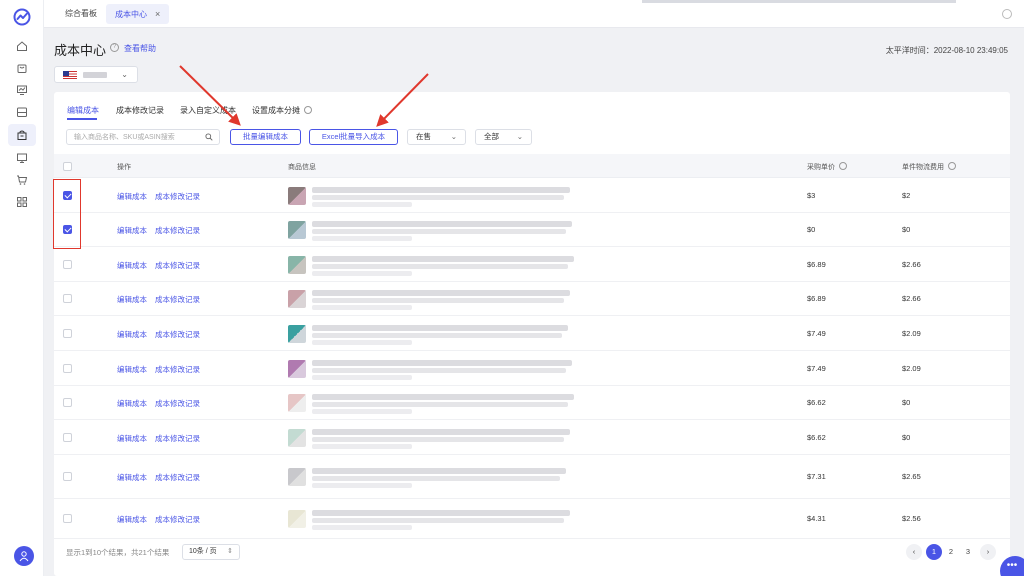 Image resolution: width=1024 pixels, height=576 pixels. What do you see at coordinates (988, 552) in the screenshot?
I see `next-page-button: ›` at bounding box center [988, 552].